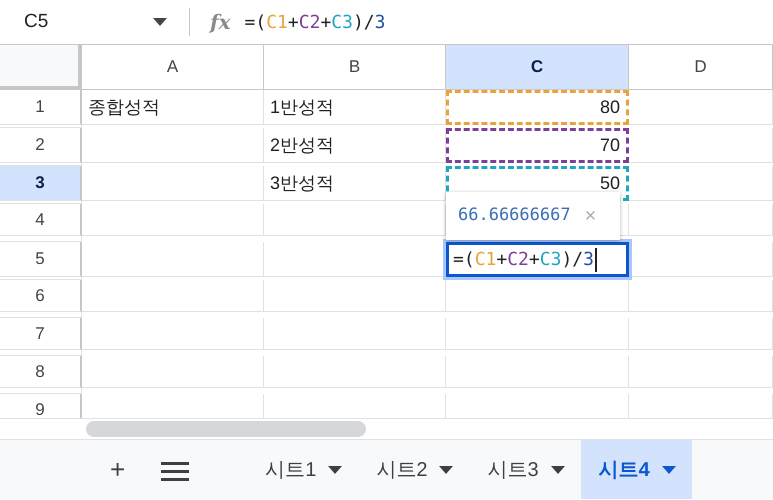  What do you see at coordinates (41, 334) in the screenshot?
I see `row-header: 7` at bounding box center [41, 334].